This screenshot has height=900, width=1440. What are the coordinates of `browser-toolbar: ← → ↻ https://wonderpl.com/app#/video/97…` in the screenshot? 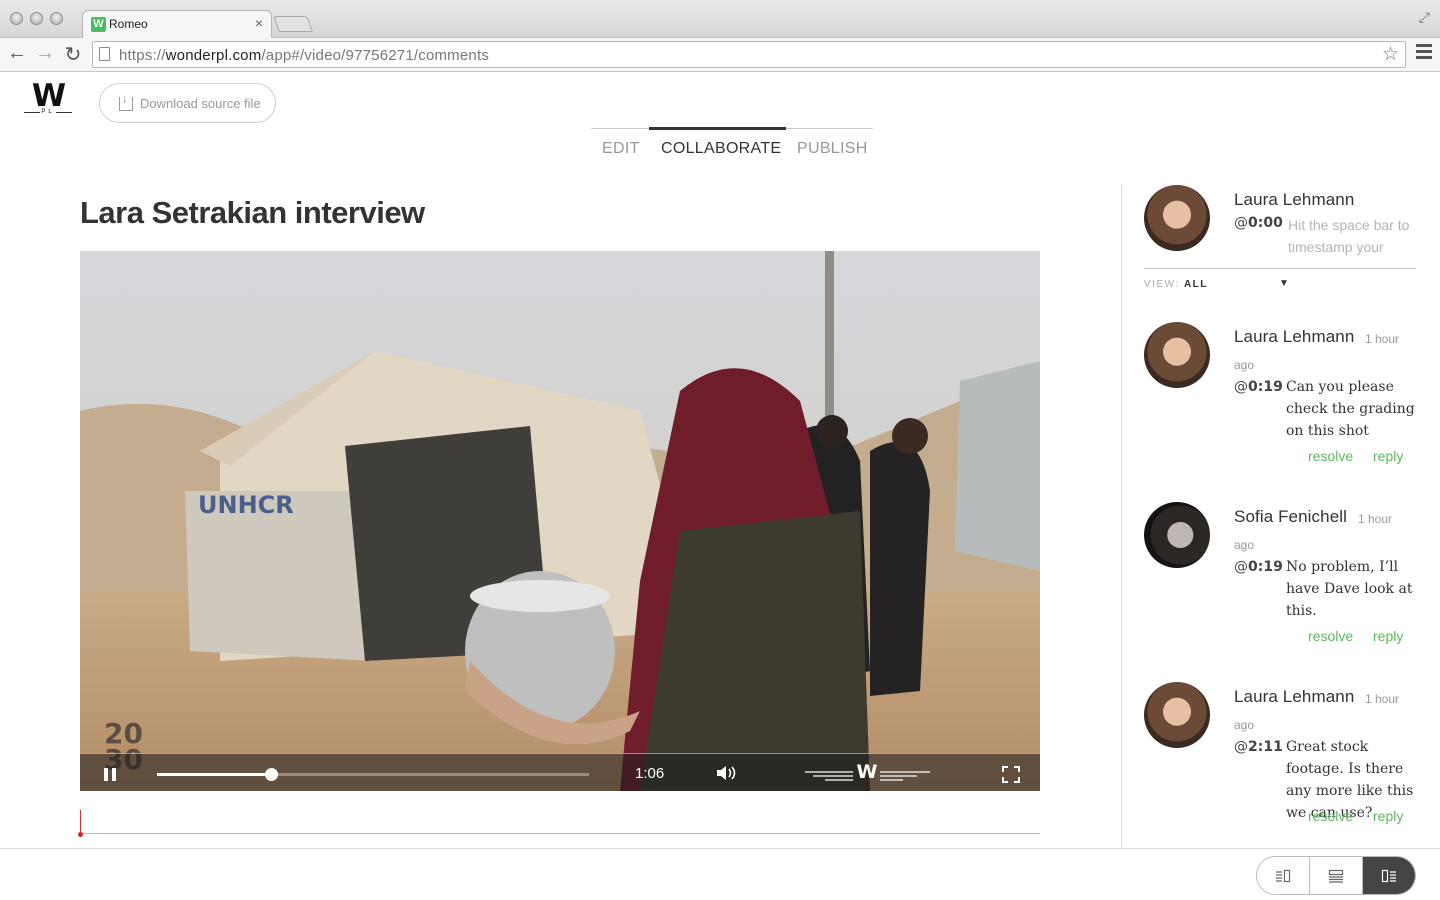 It's located at (720, 55).